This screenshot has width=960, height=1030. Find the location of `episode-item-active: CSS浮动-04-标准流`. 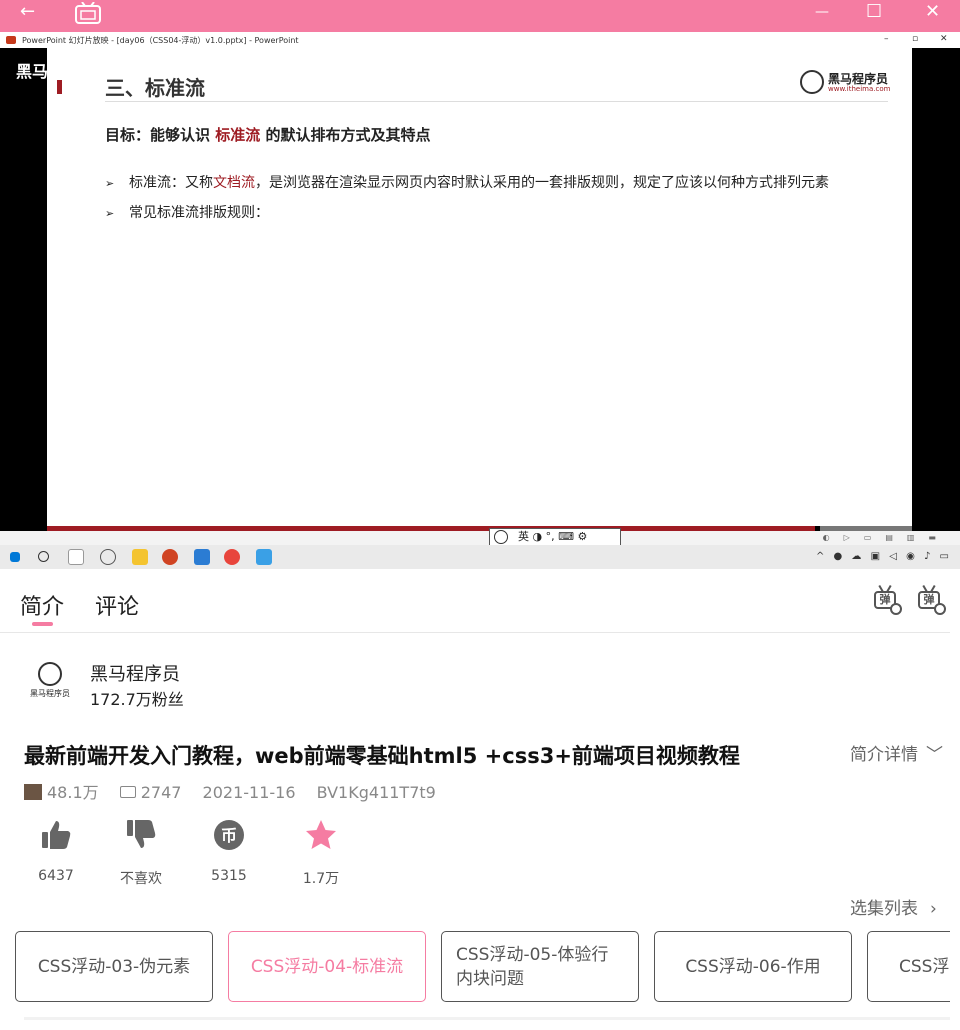

episode-item-active: CSS浮动-04-标准流 is located at coordinates (327, 966).